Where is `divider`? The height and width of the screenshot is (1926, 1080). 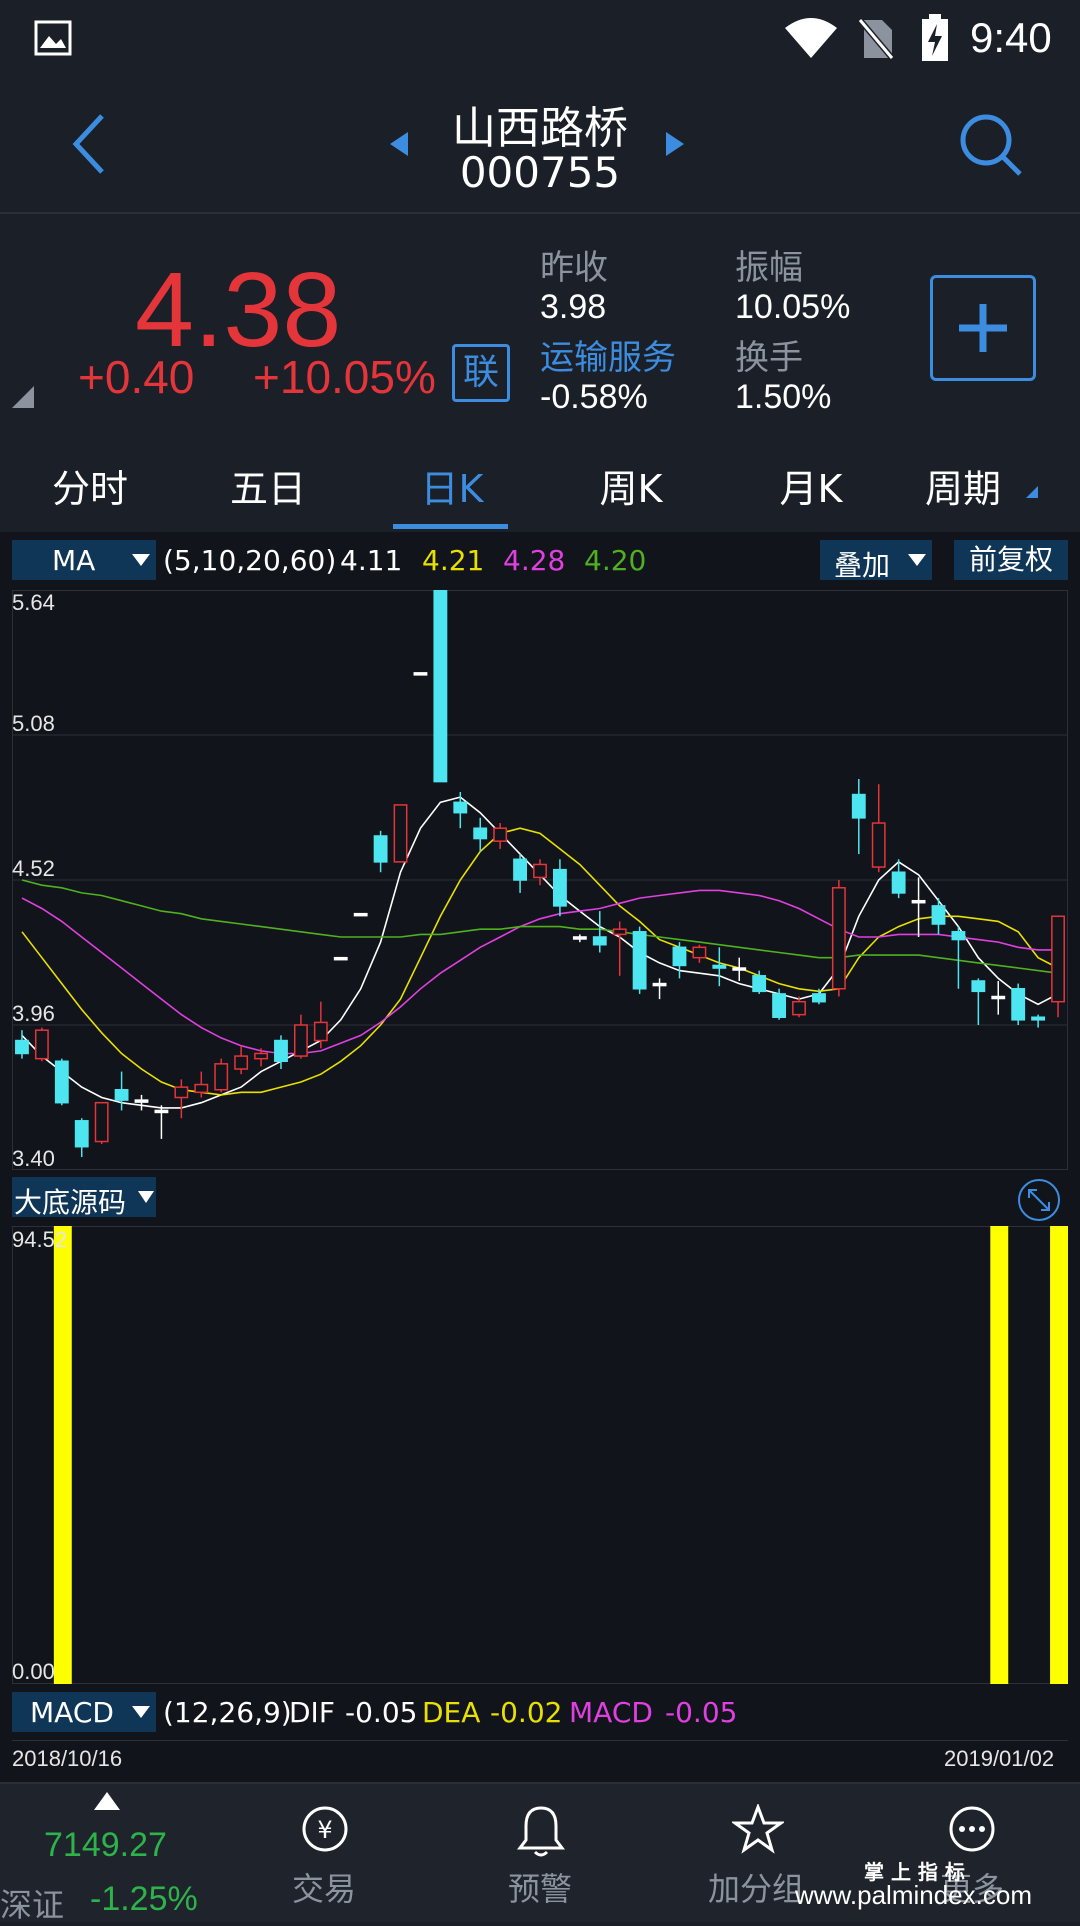
divider is located at coordinates (540, 1740).